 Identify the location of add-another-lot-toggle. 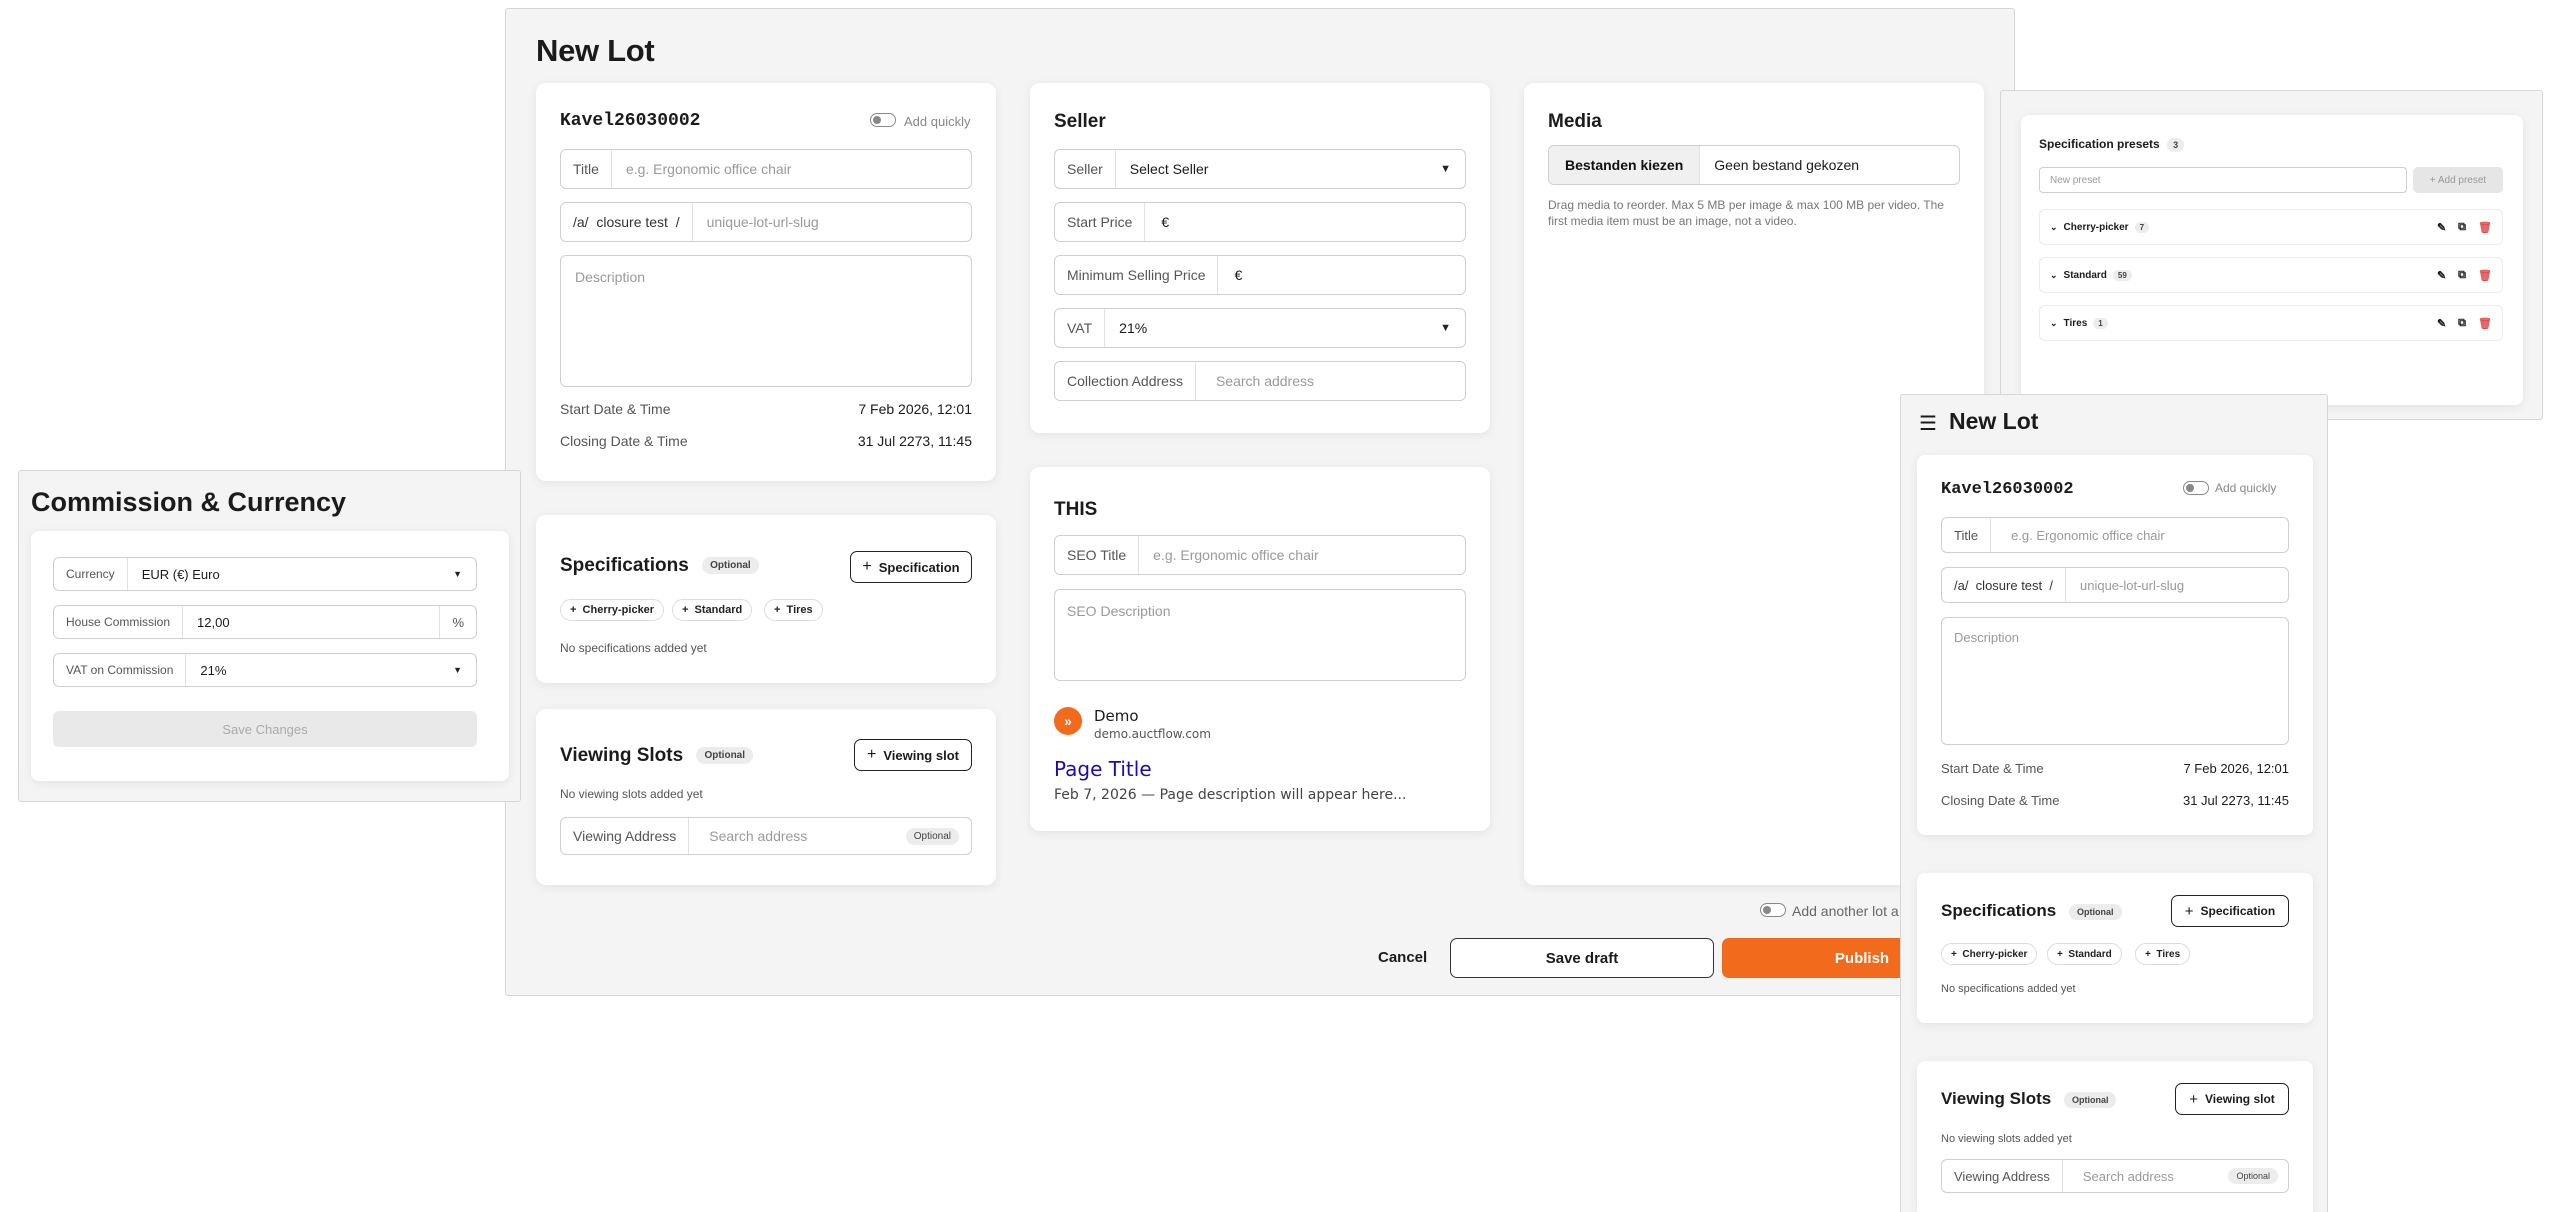
(1773, 910).